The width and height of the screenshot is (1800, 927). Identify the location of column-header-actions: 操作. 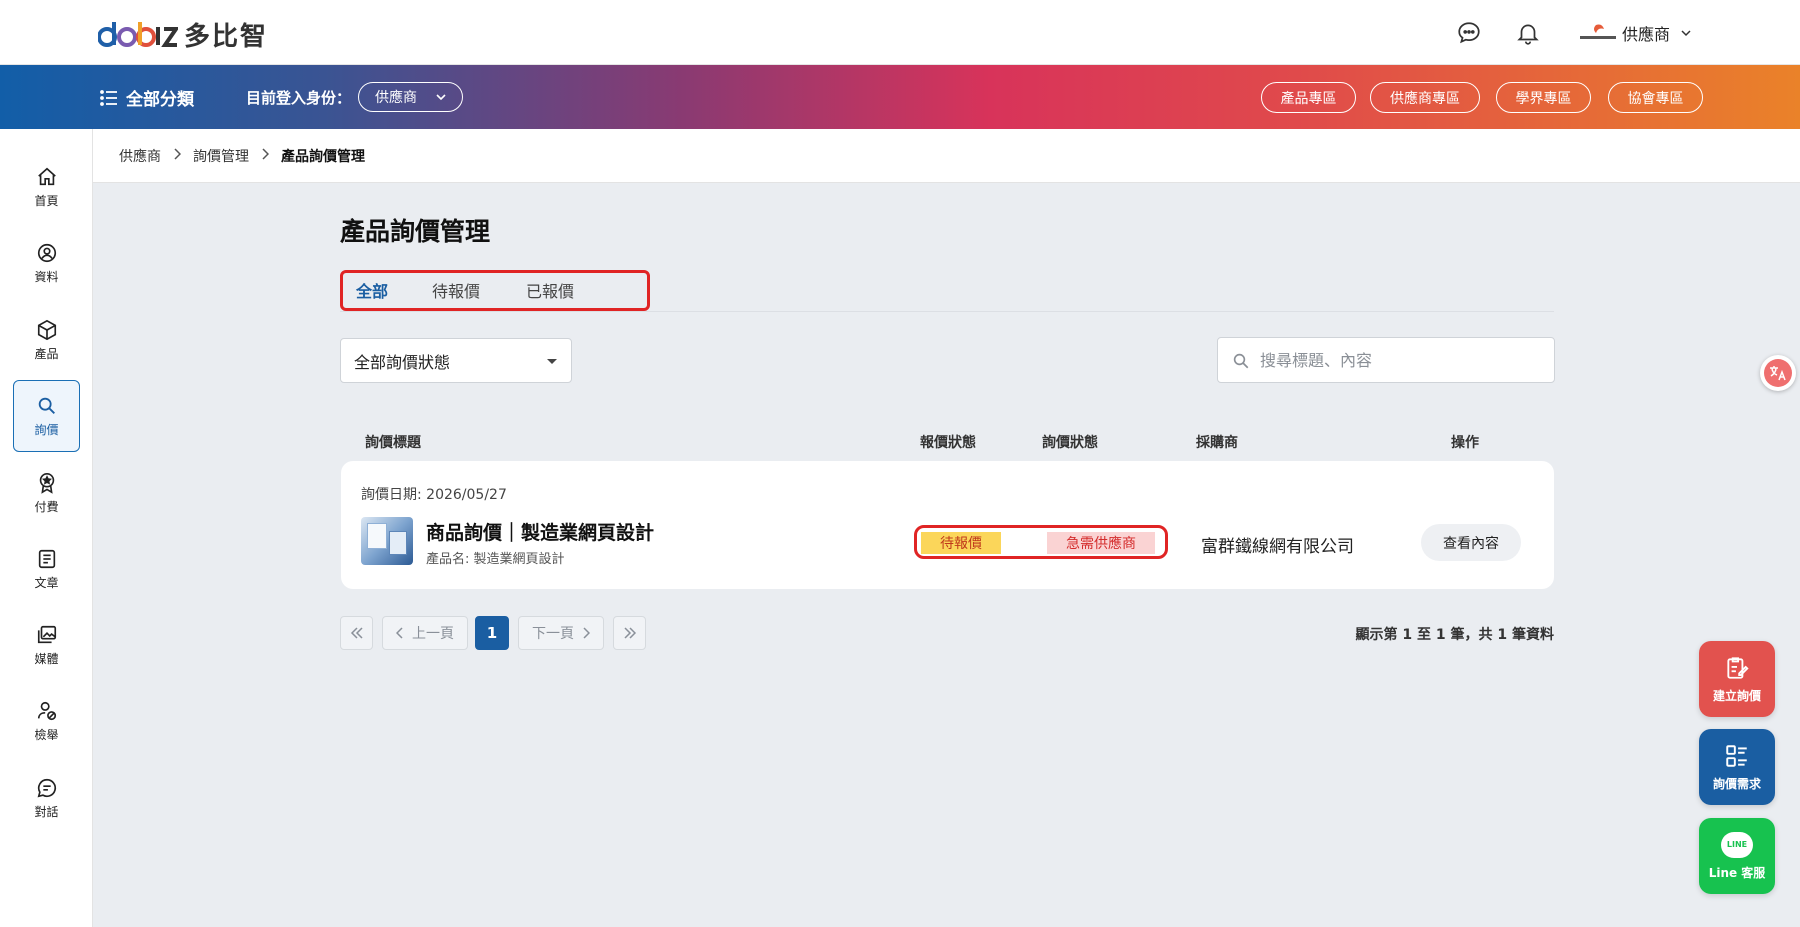
(1465, 443).